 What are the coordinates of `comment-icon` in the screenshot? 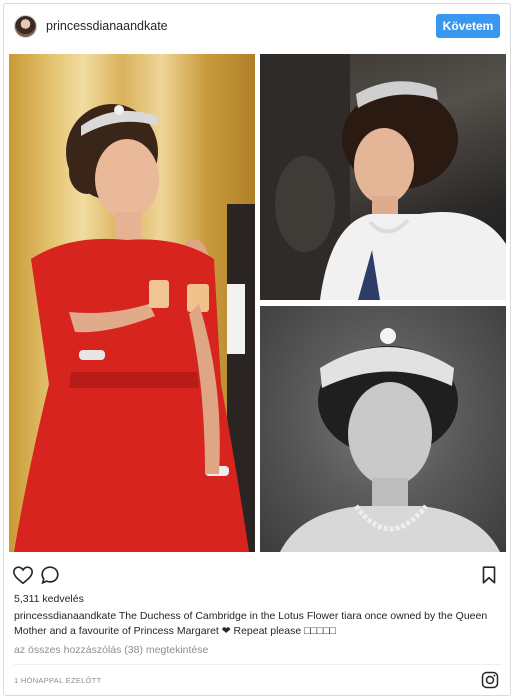 It's located at (50, 575).